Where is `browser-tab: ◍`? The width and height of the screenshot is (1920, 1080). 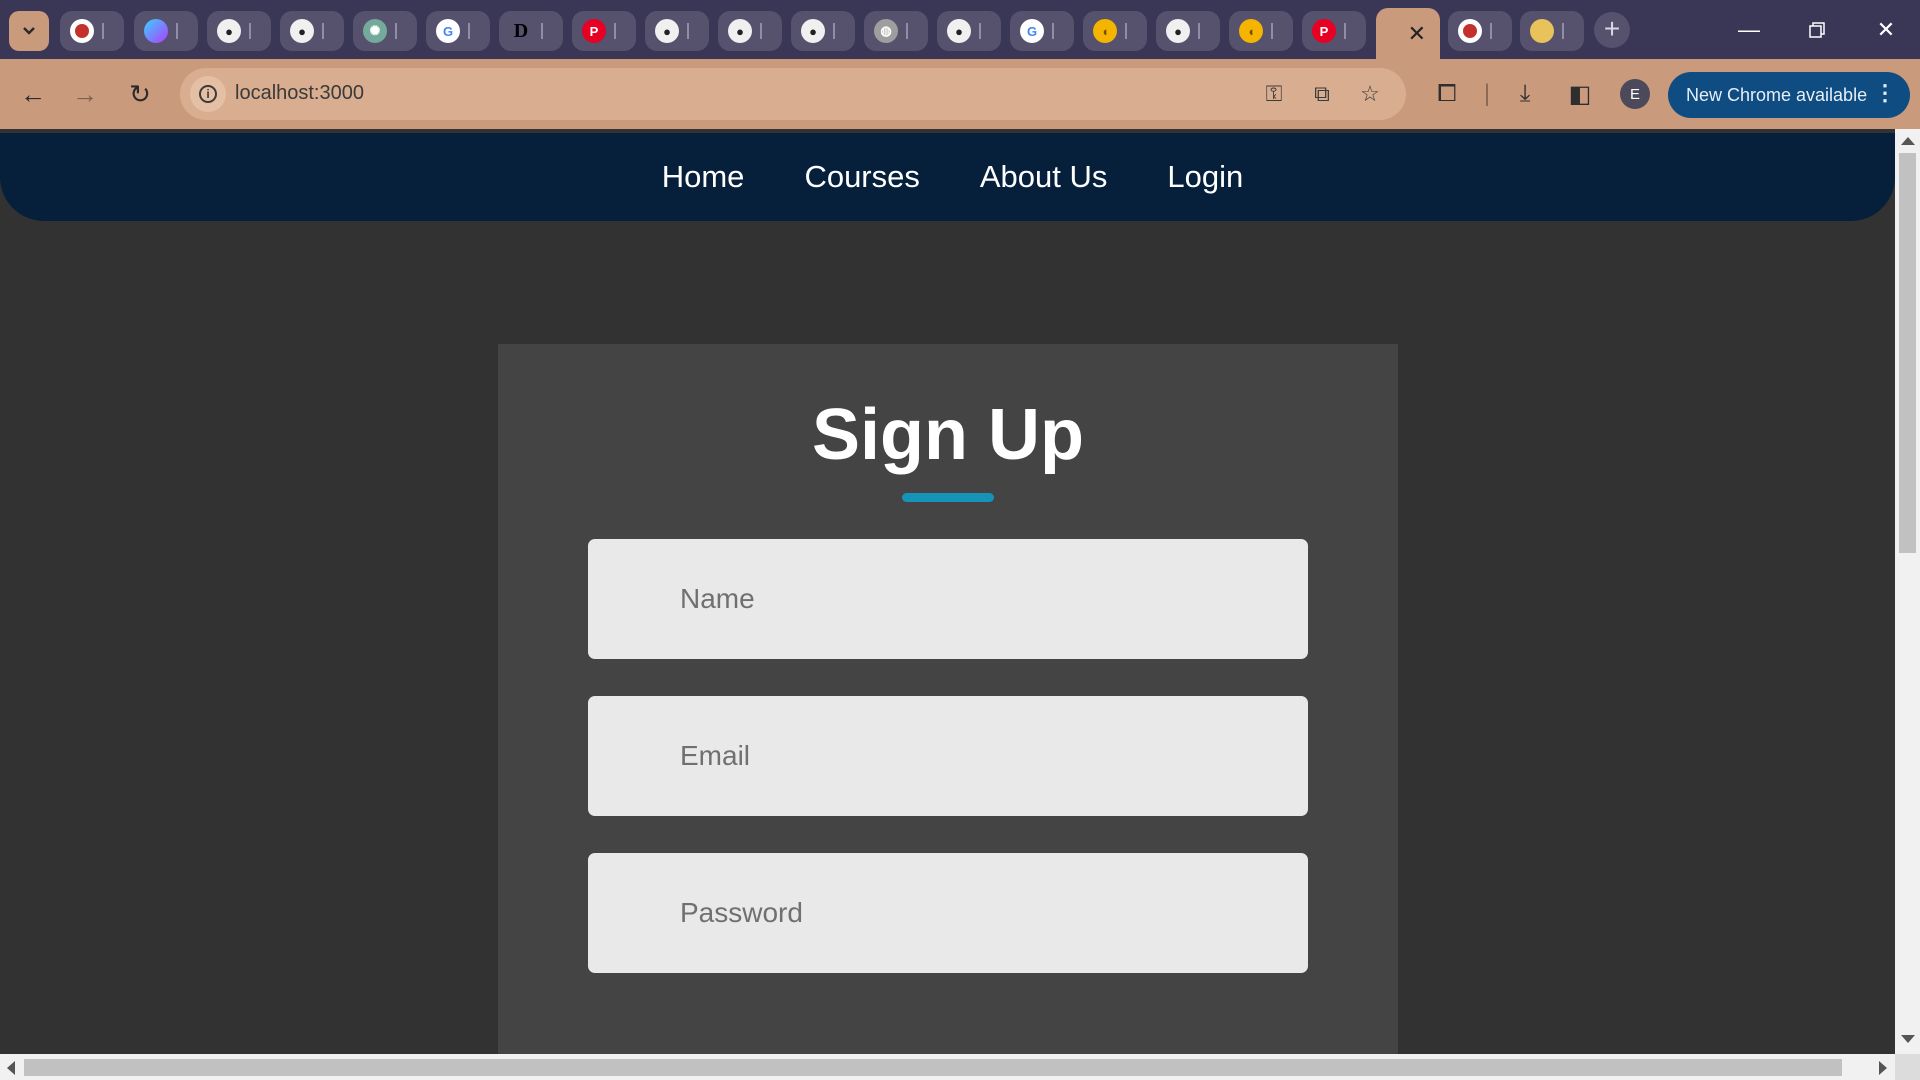
browser-tab: ◍ is located at coordinates (896, 31).